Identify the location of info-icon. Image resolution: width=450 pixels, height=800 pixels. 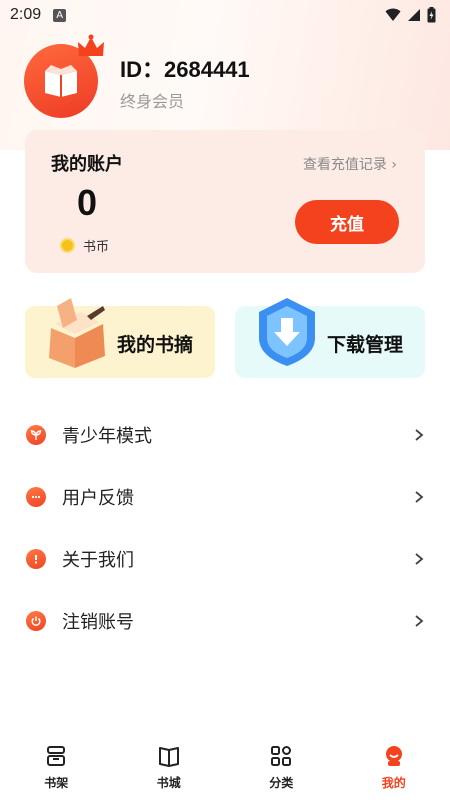
(36, 559).